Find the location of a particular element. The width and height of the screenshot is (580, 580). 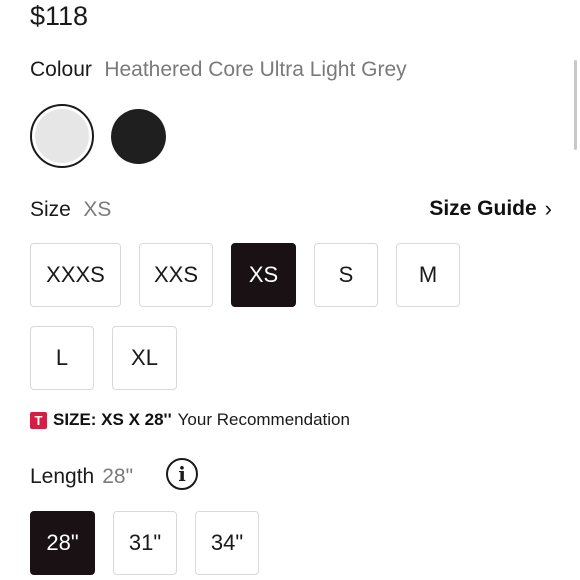

swatch-light-grey-fill is located at coordinates (62, 136).